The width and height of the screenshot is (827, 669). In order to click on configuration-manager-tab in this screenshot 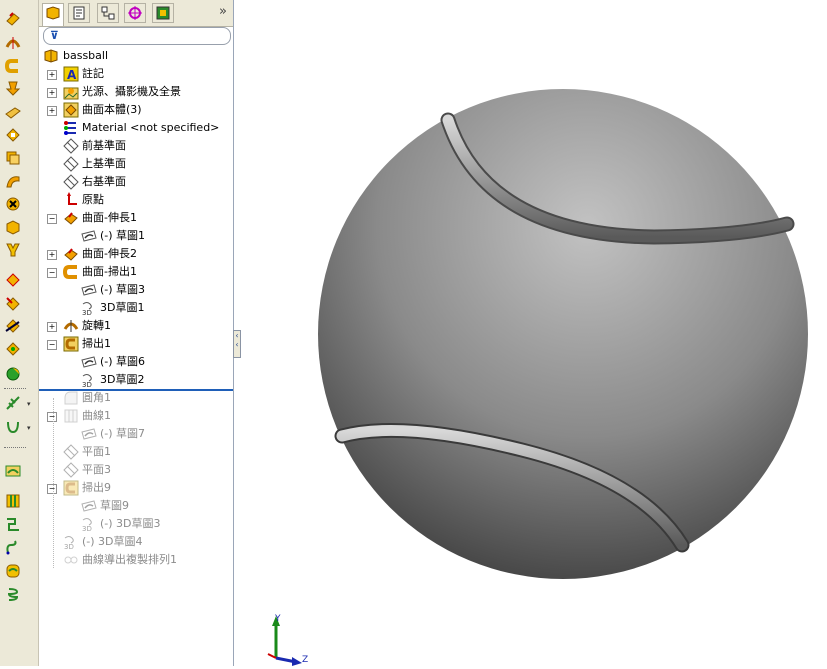, I will do `click(108, 13)`.